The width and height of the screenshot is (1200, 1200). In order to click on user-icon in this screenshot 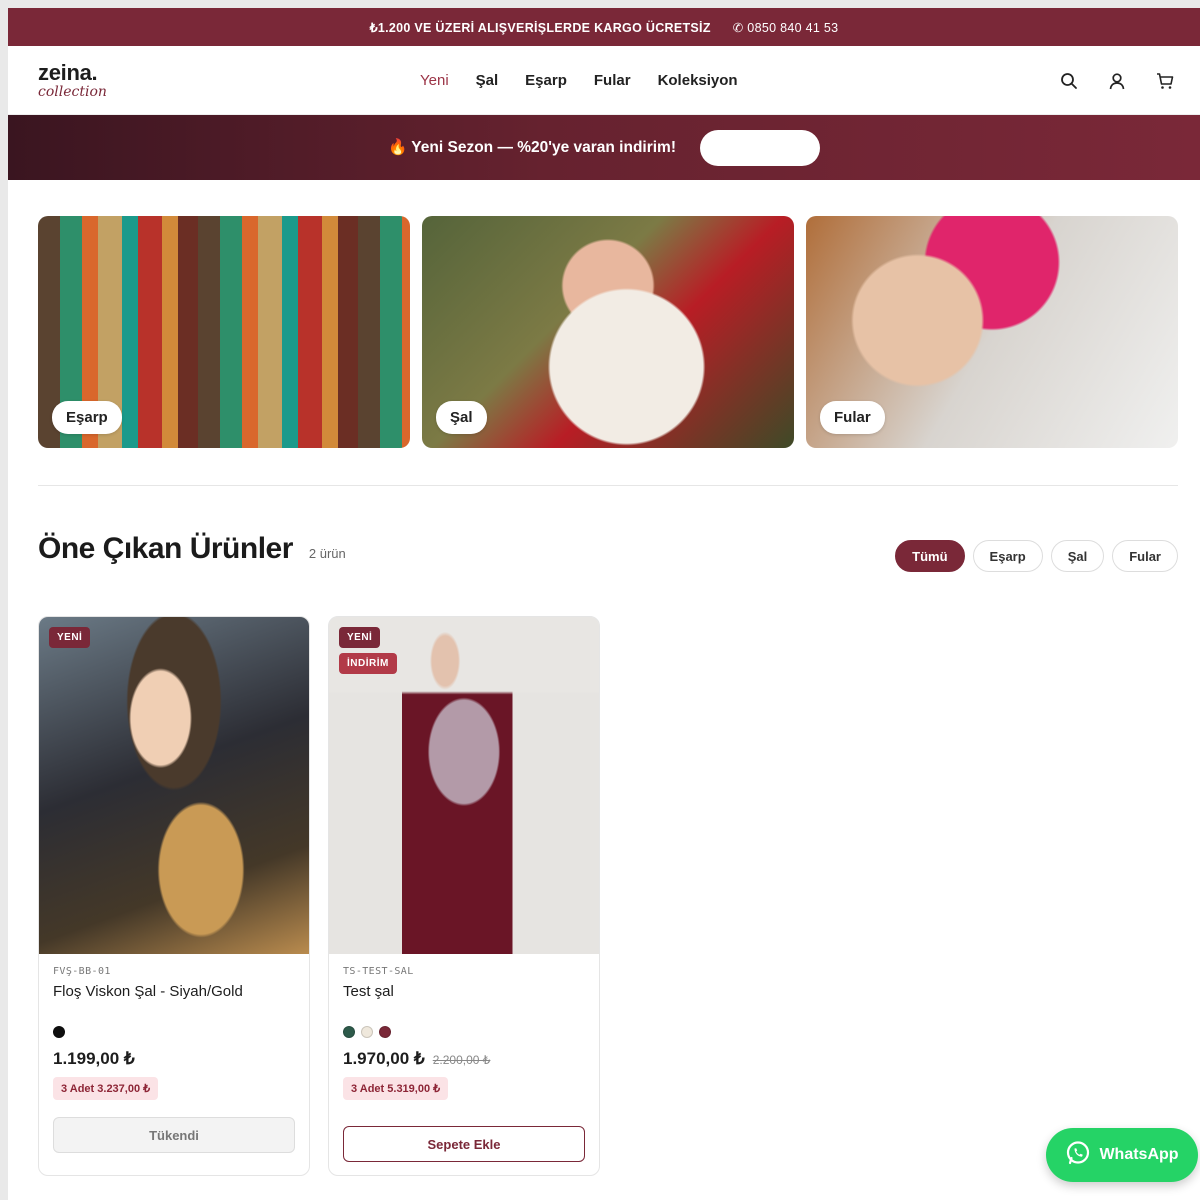, I will do `click(1117, 81)`.